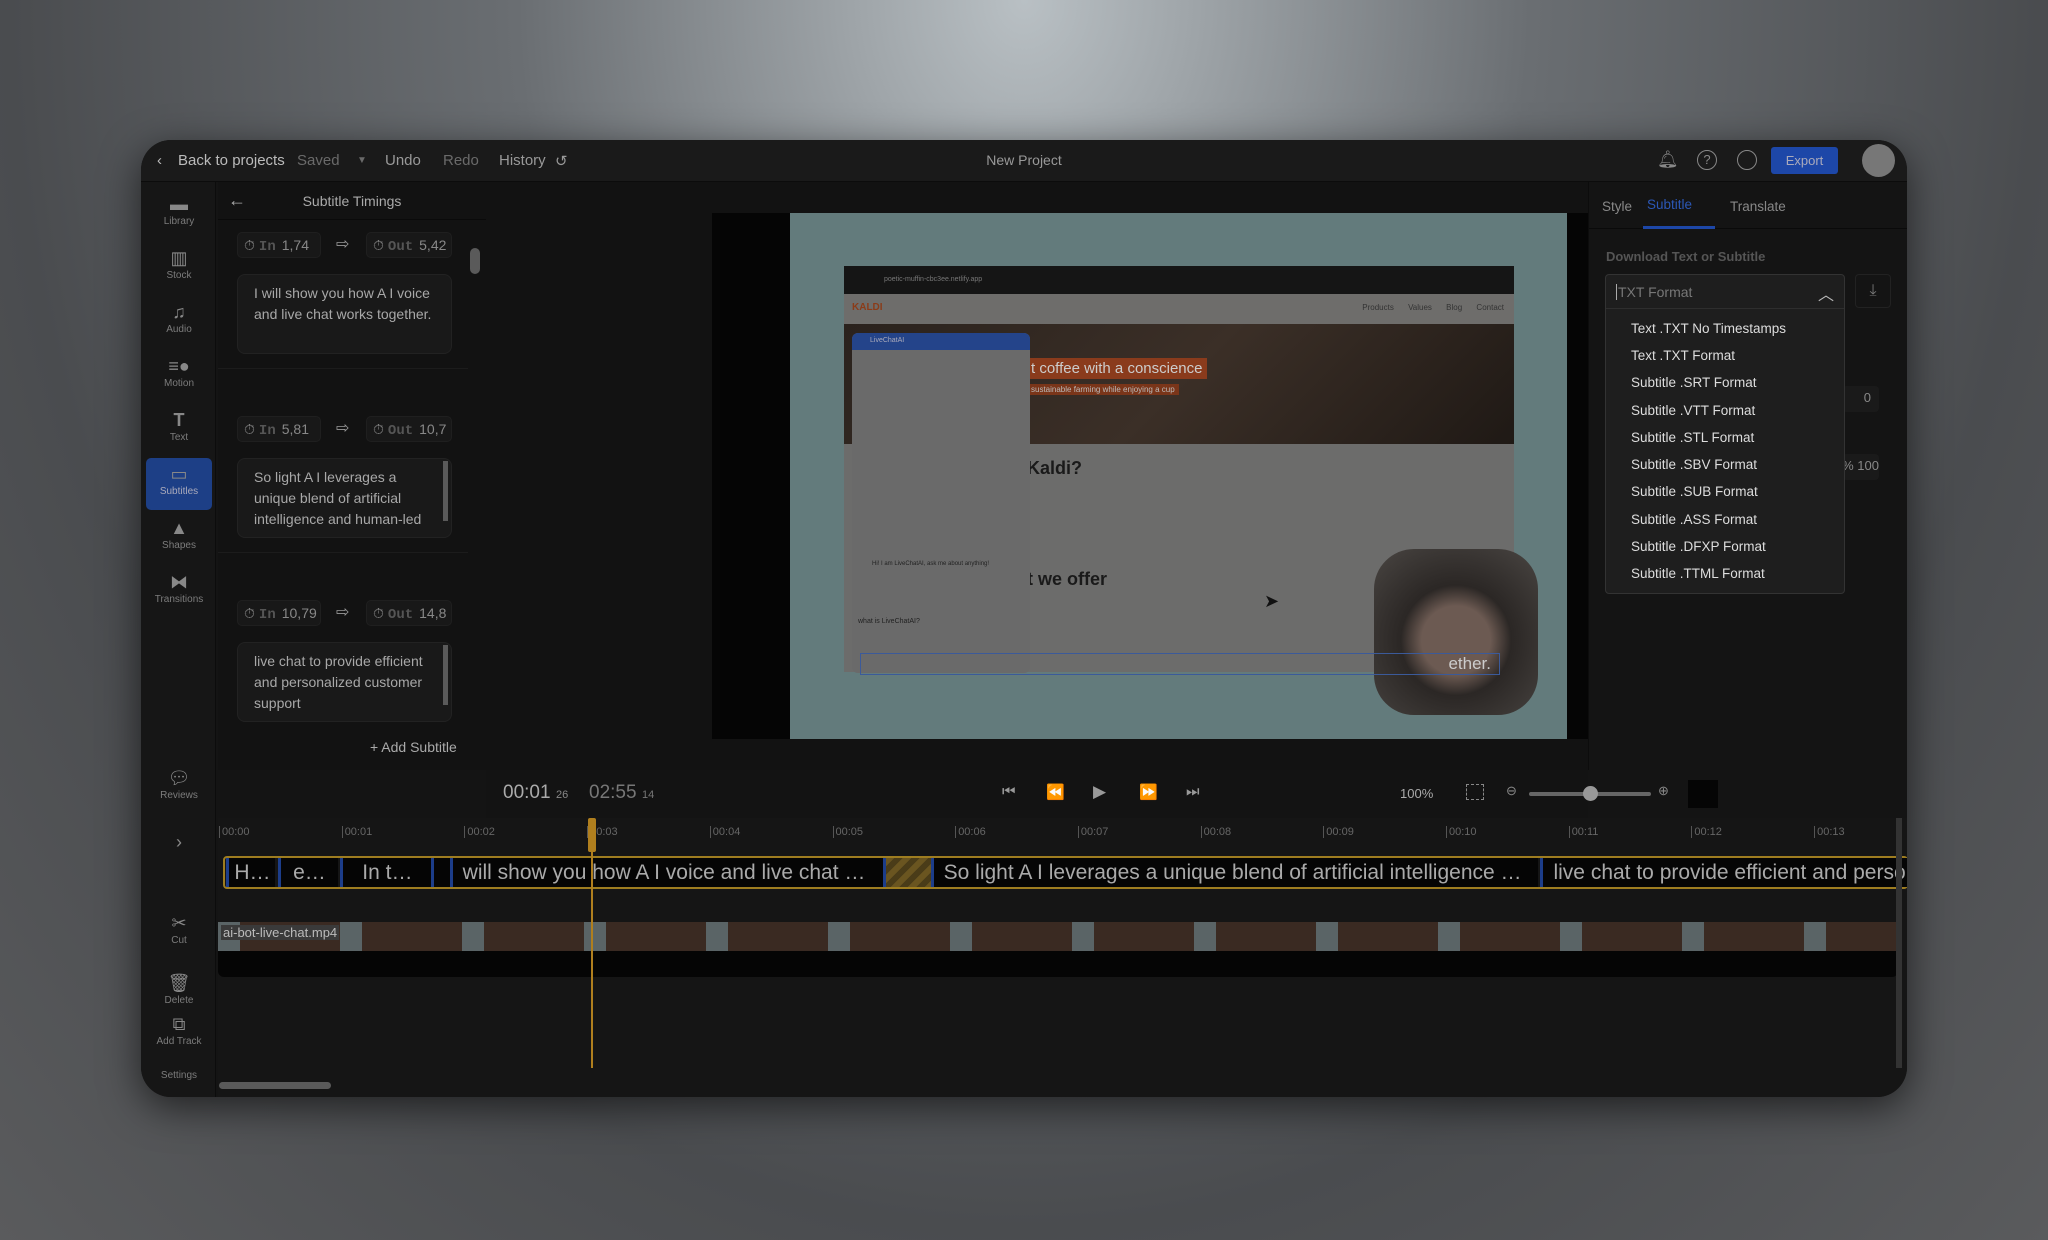 The width and height of the screenshot is (2048, 1240). What do you see at coordinates (1103, 389) in the screenshot?
I see `hero-subtitle: sustainable farming while enjoying a cup` at bounding box center [1103, 389].